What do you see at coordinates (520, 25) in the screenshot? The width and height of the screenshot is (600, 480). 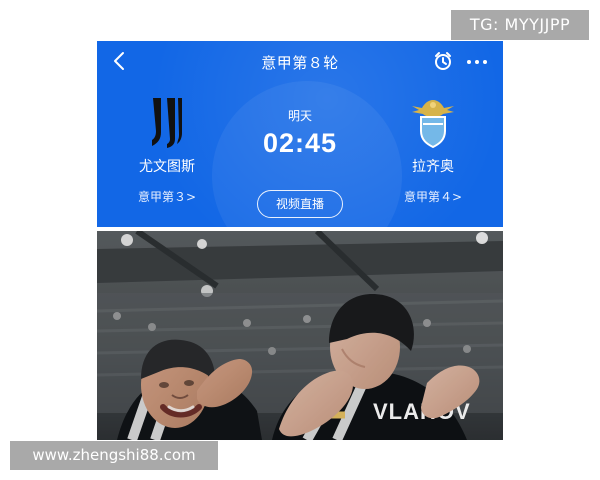 I see `tg-watermark: TG: MYYJJPP` at bounding box center [520, 25].